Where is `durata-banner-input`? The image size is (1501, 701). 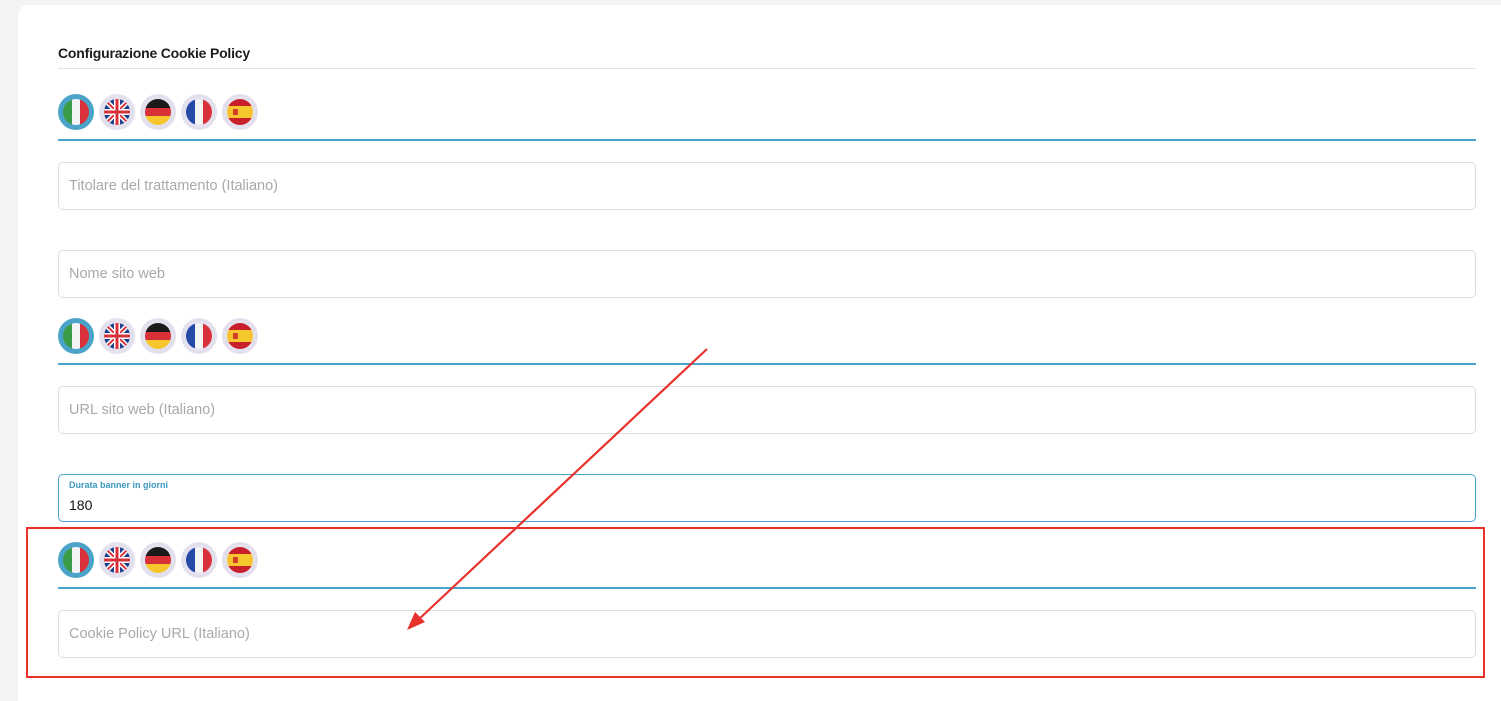 durata-banner-input is located at coordinates (767, 498).